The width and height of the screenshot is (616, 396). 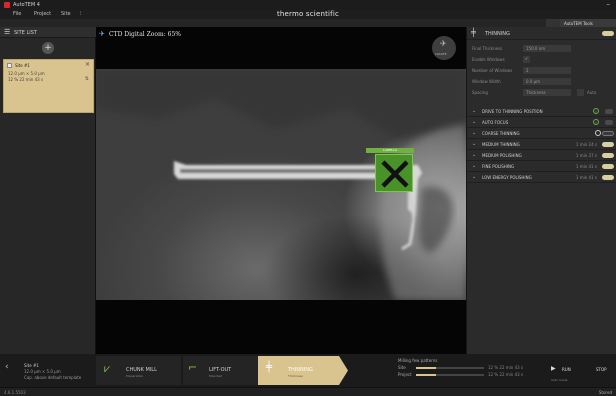 I want to click on spacing-field: Spacing Thickness Auto, so click(x=542, y=92).